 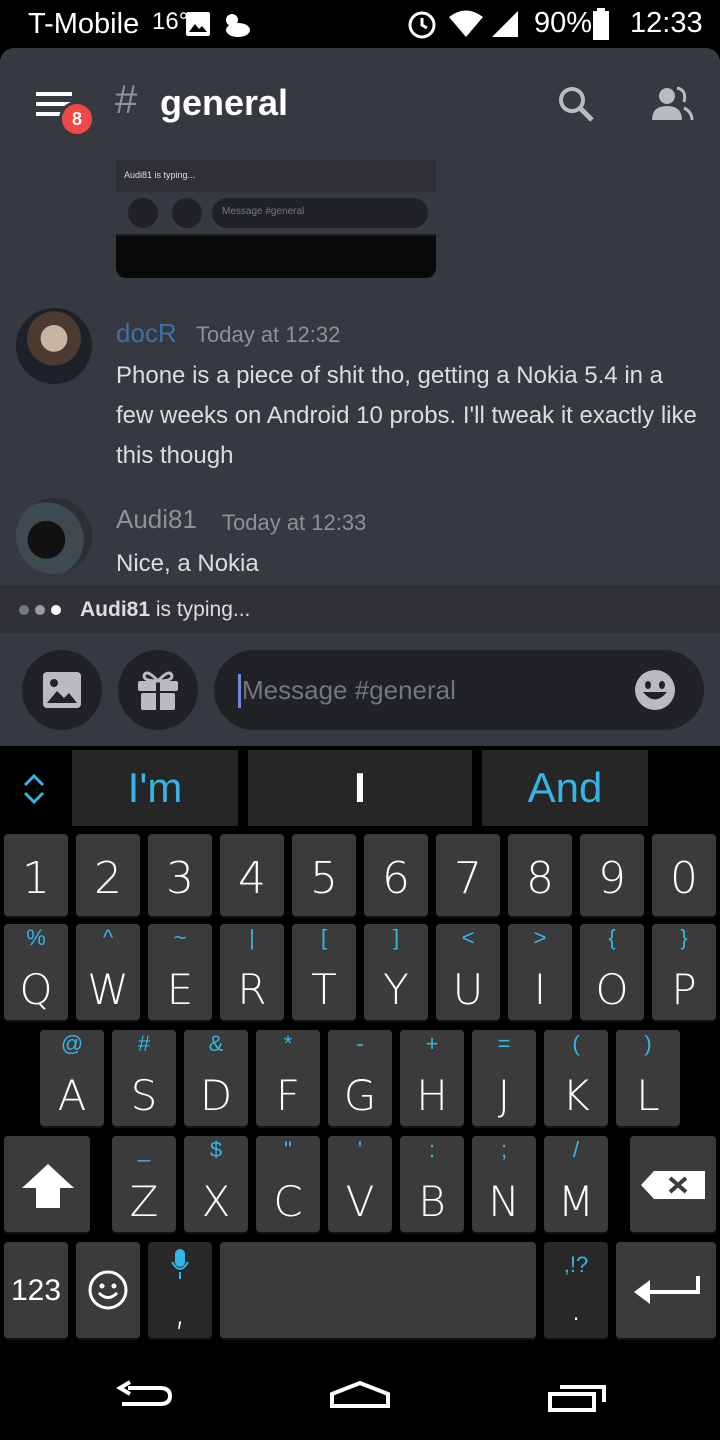 I want to click on key-y: ] Y, so click(x=396, y=972).